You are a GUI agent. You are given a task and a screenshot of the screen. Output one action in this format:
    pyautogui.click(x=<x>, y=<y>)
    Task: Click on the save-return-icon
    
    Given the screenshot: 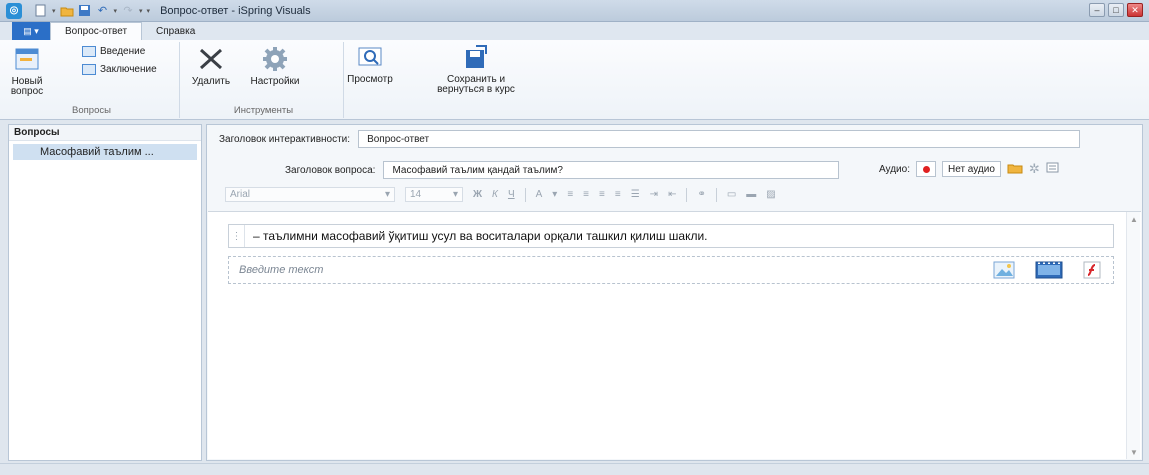 What is the action you would take?
    pyautogui.click(x=476, y=57)
    